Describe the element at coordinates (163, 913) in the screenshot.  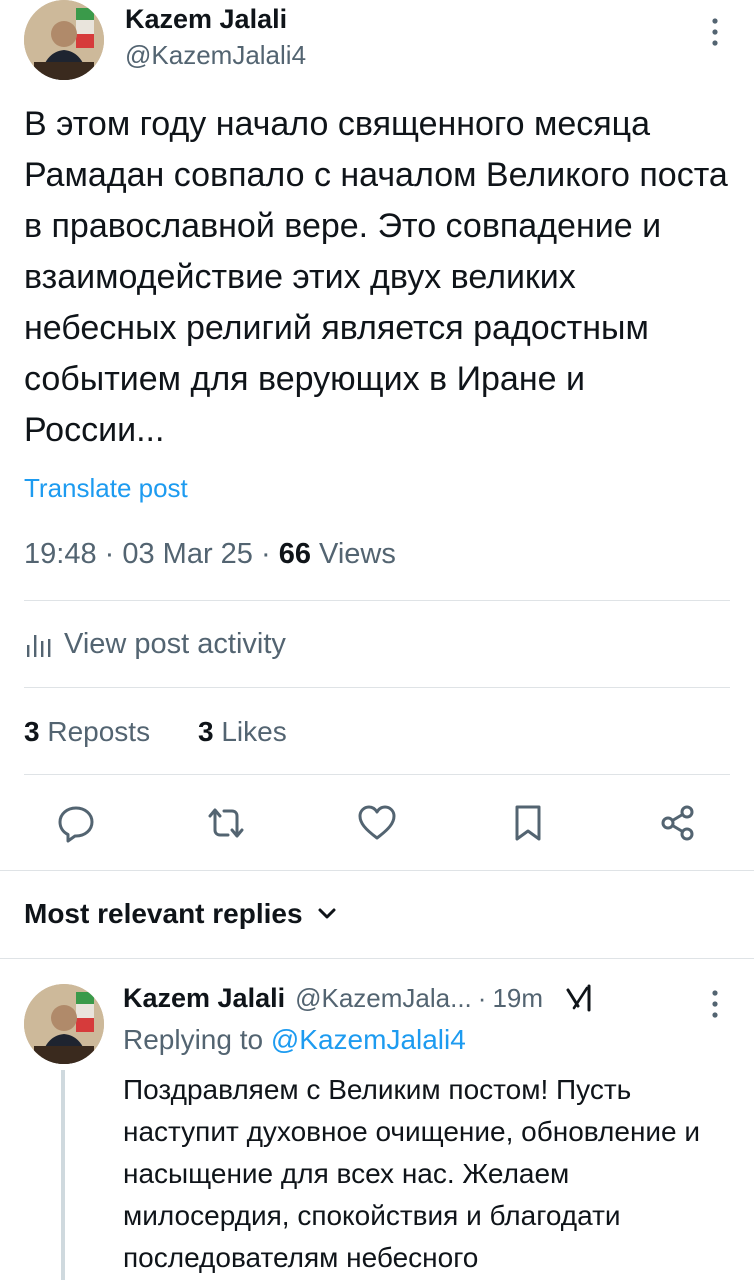
I see `replies-sort-label: Most relevant replies` at that location.